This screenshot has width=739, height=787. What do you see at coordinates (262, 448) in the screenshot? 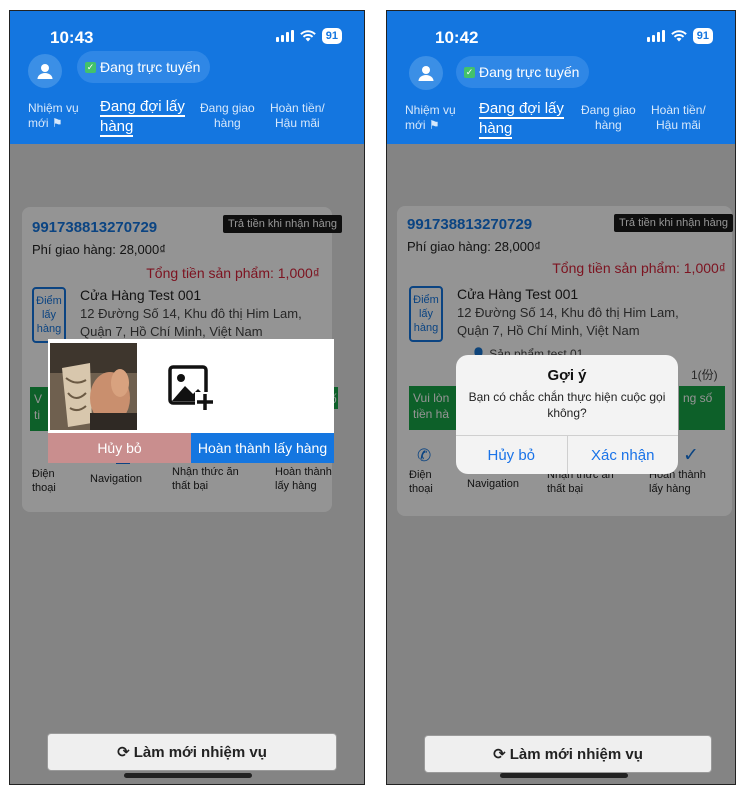
I see `complete-pickup-button: Hoàn thành lấy hàng` at bounding box center [262, 448].